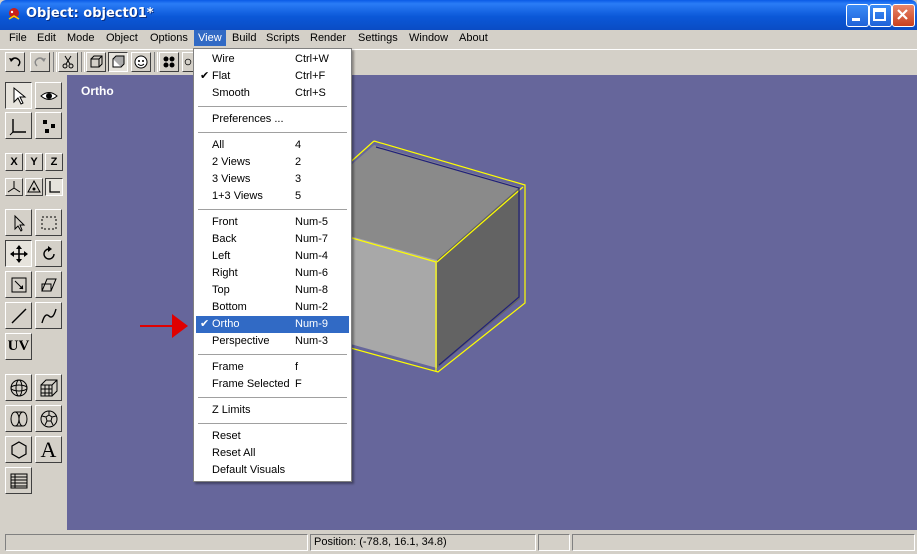 The width and height of the screenshot is (917, 554). What do you see at coordinates (743, 542) in the screenshot?
I see `status-panel-right` at bounding box center [743, 542].